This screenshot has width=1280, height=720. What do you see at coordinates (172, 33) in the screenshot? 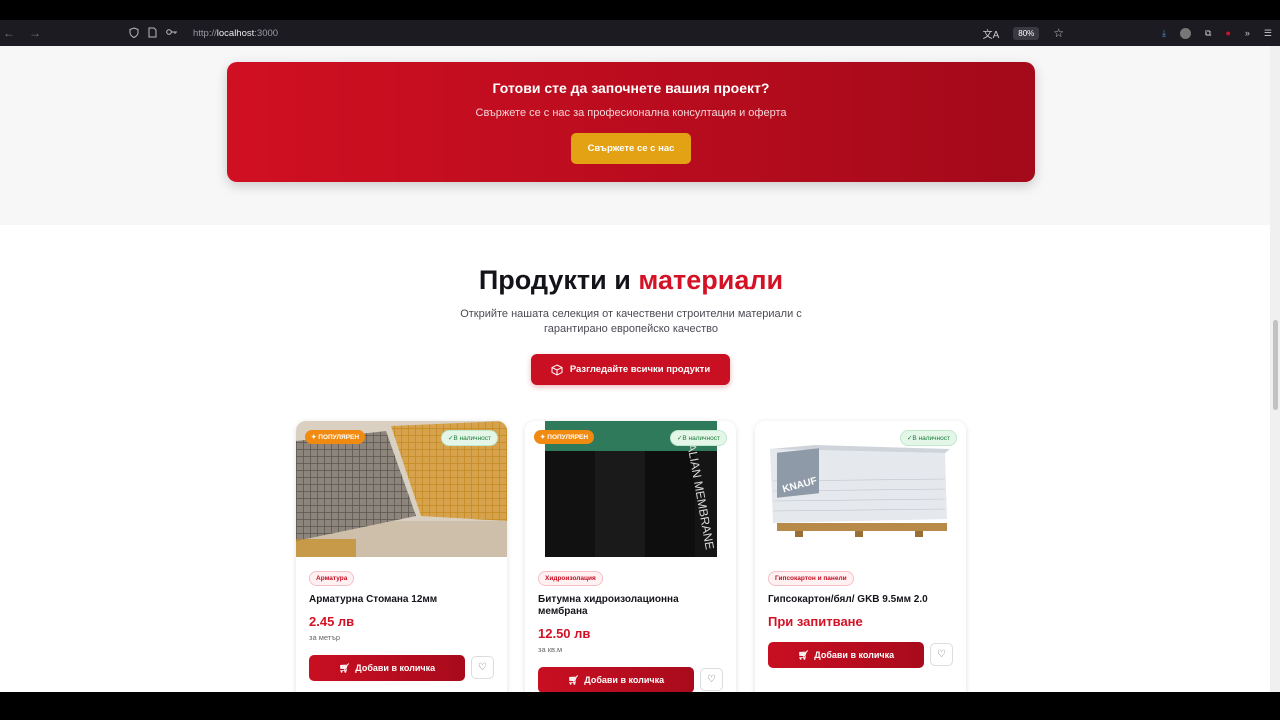
I see `key-icon` at bounding box center [172, 33].